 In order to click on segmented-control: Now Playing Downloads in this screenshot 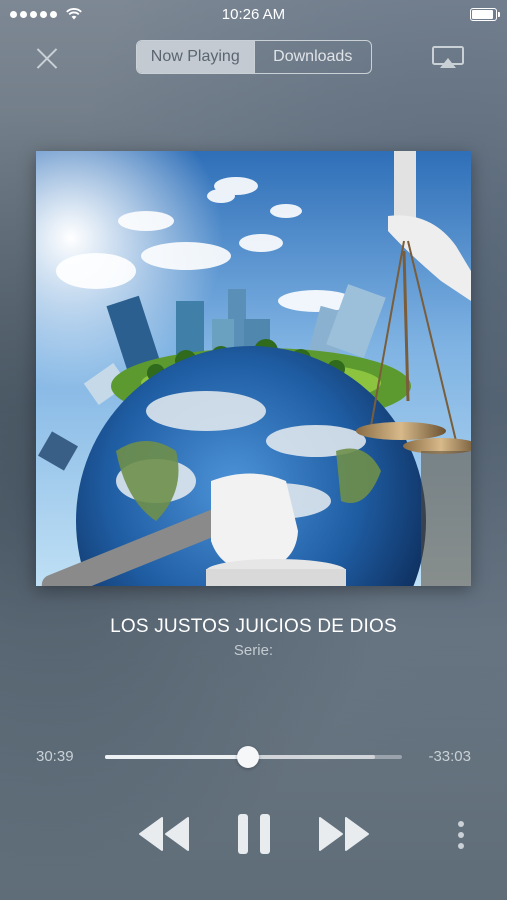, I will do `click(254, 57)`.